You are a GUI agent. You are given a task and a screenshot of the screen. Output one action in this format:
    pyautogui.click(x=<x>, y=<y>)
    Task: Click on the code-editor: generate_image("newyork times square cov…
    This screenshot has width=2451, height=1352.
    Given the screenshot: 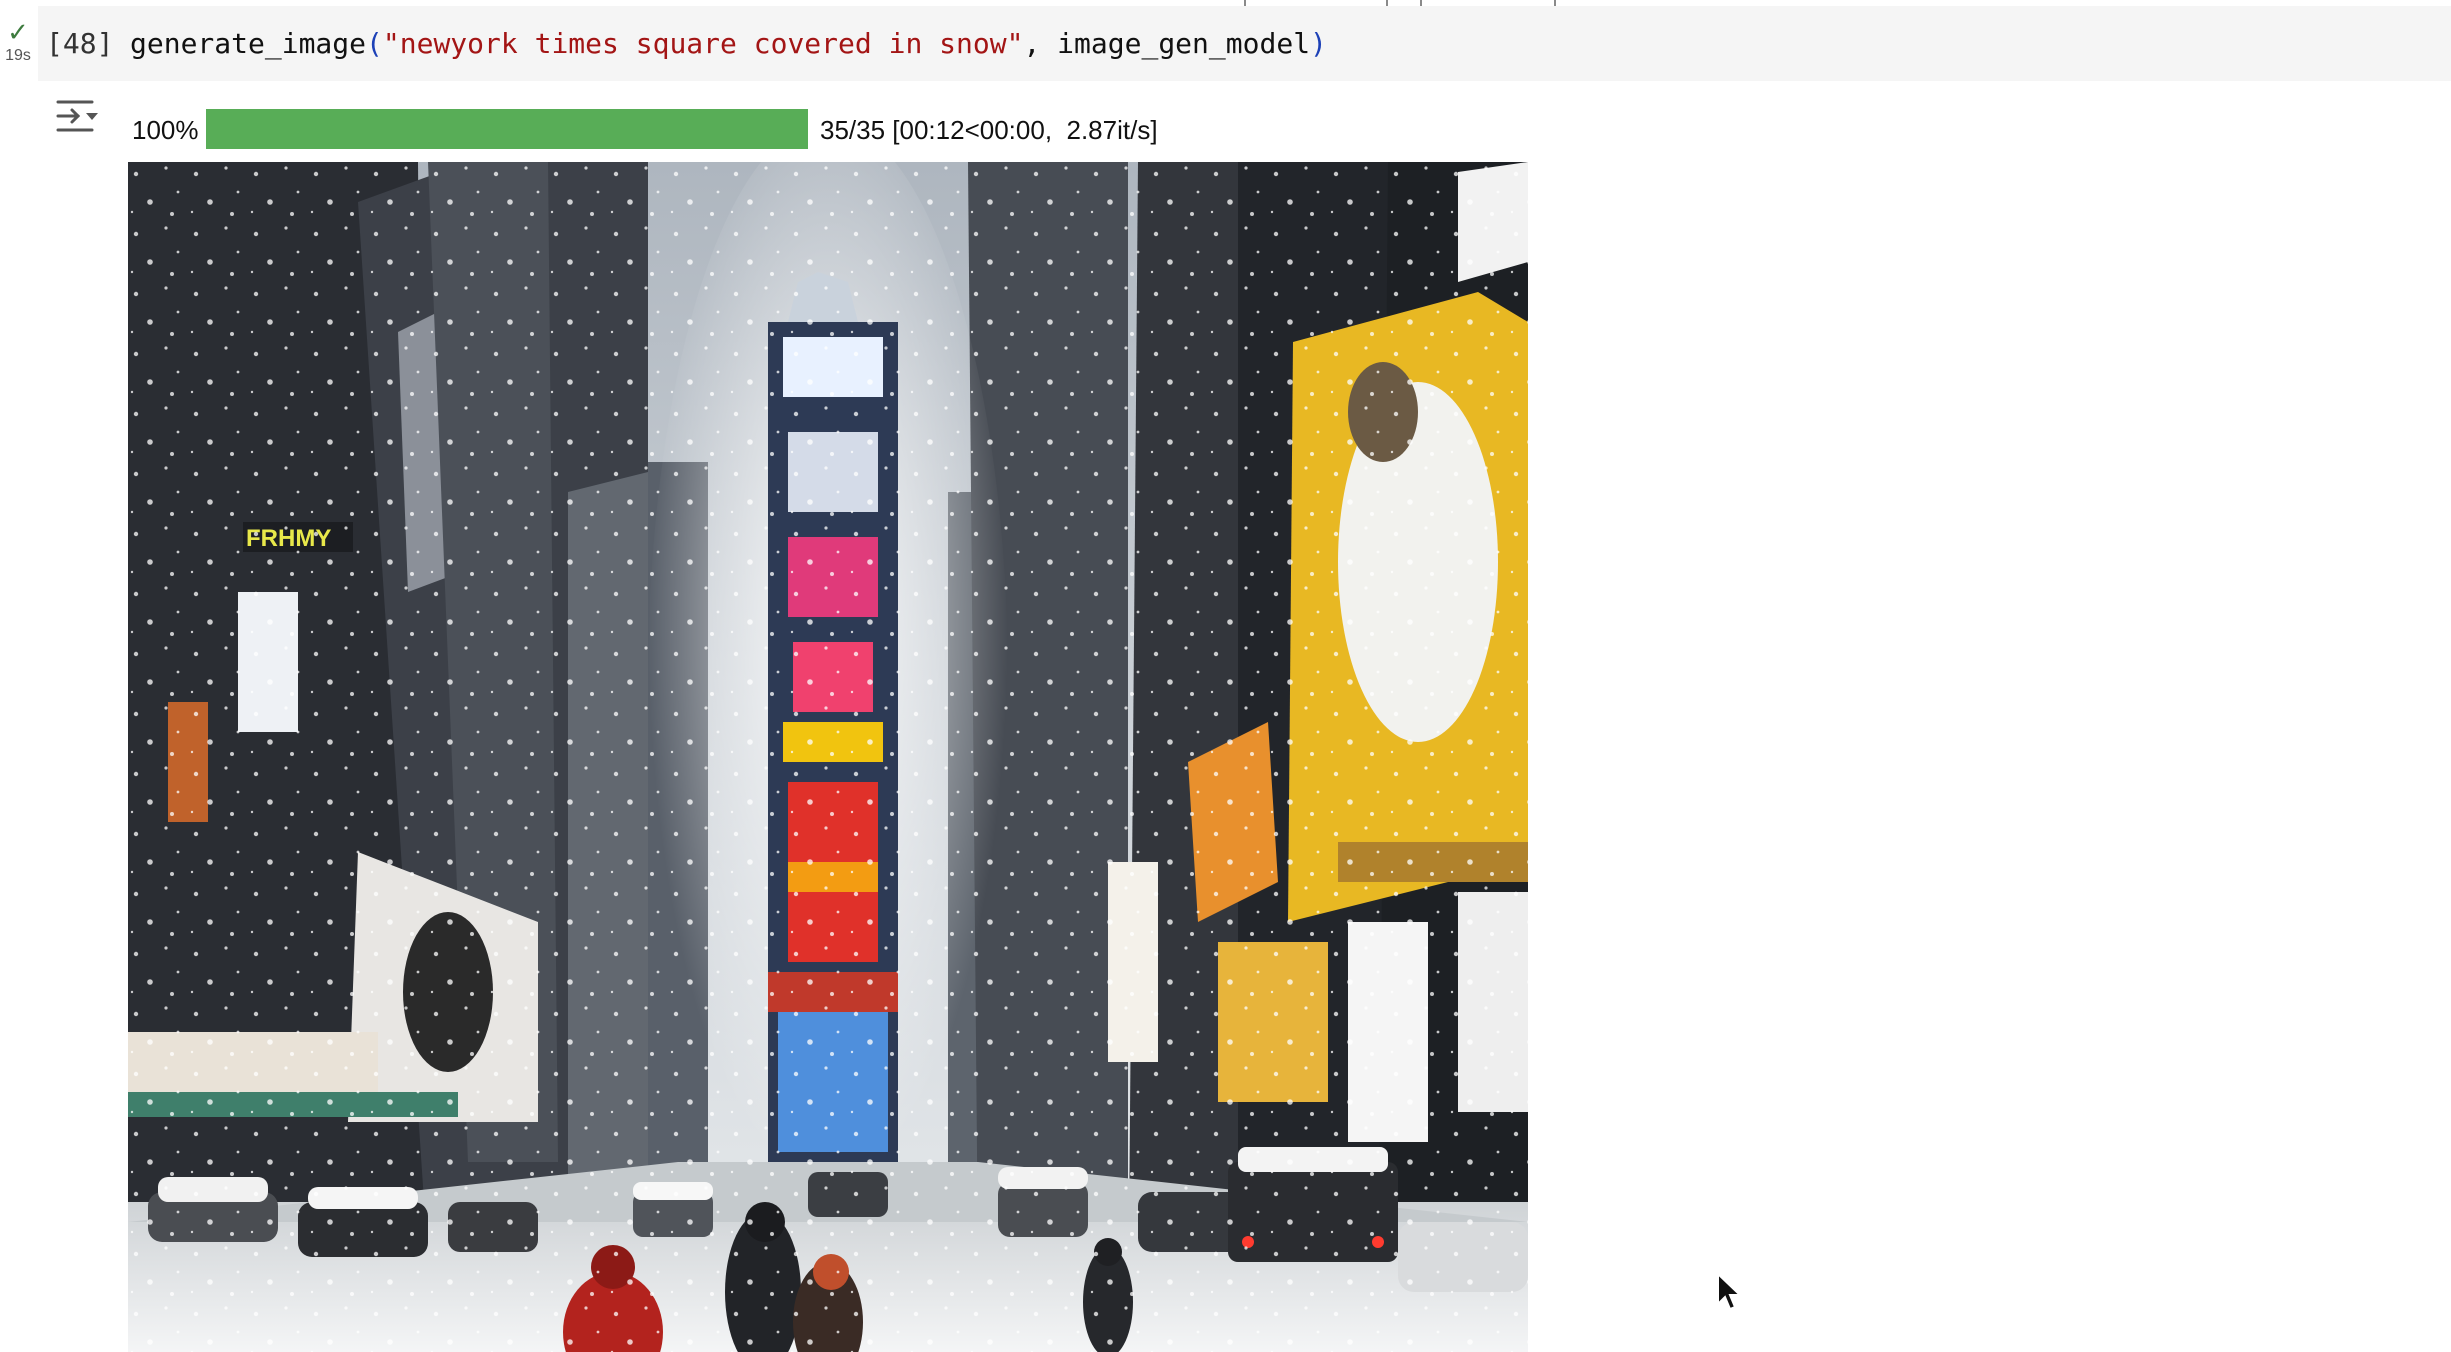 What is the action you would take?
    pyautogui.click(x=728, y=43)
    